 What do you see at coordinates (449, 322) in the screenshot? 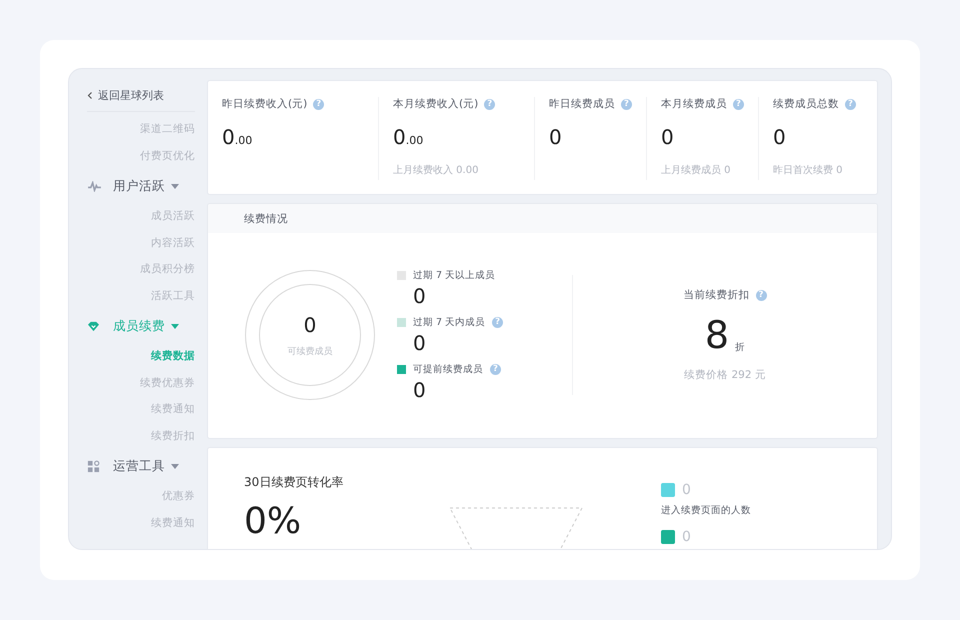
I see `legend-label: 过期 7 天内成员` at bounding box center [449, 322].